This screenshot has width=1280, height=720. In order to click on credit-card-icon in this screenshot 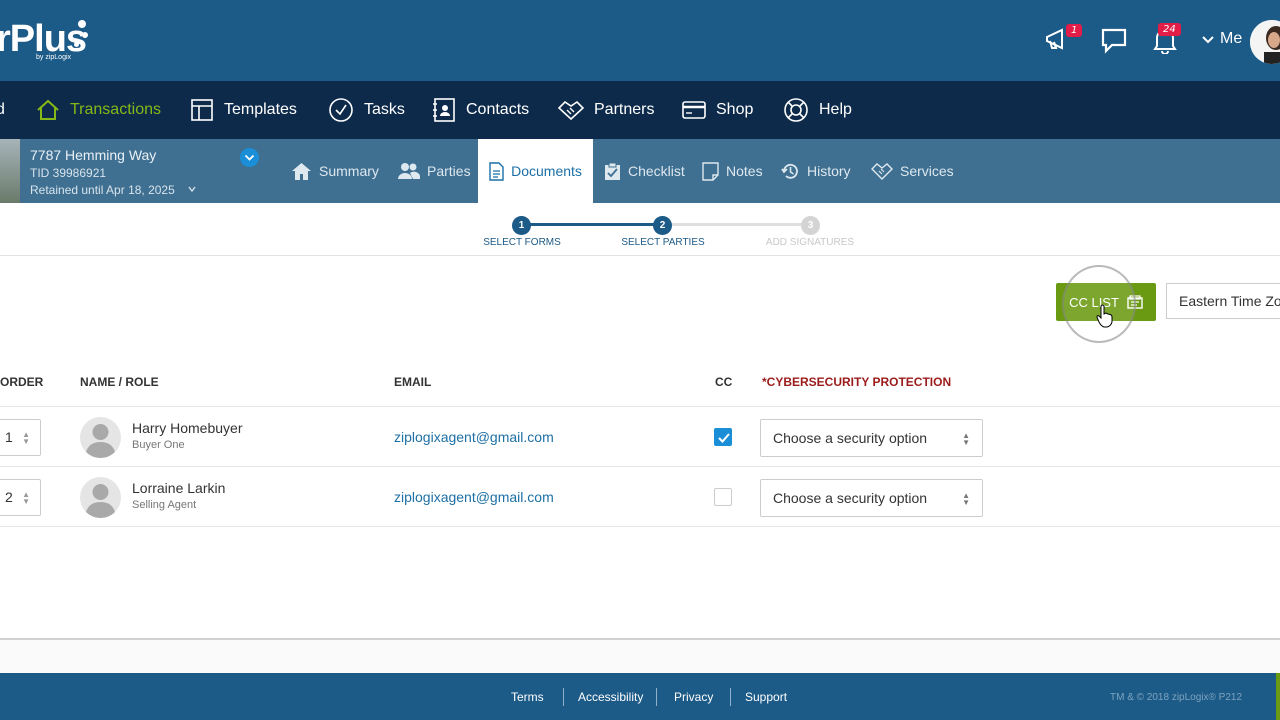, I will do `click(694, 110)`.